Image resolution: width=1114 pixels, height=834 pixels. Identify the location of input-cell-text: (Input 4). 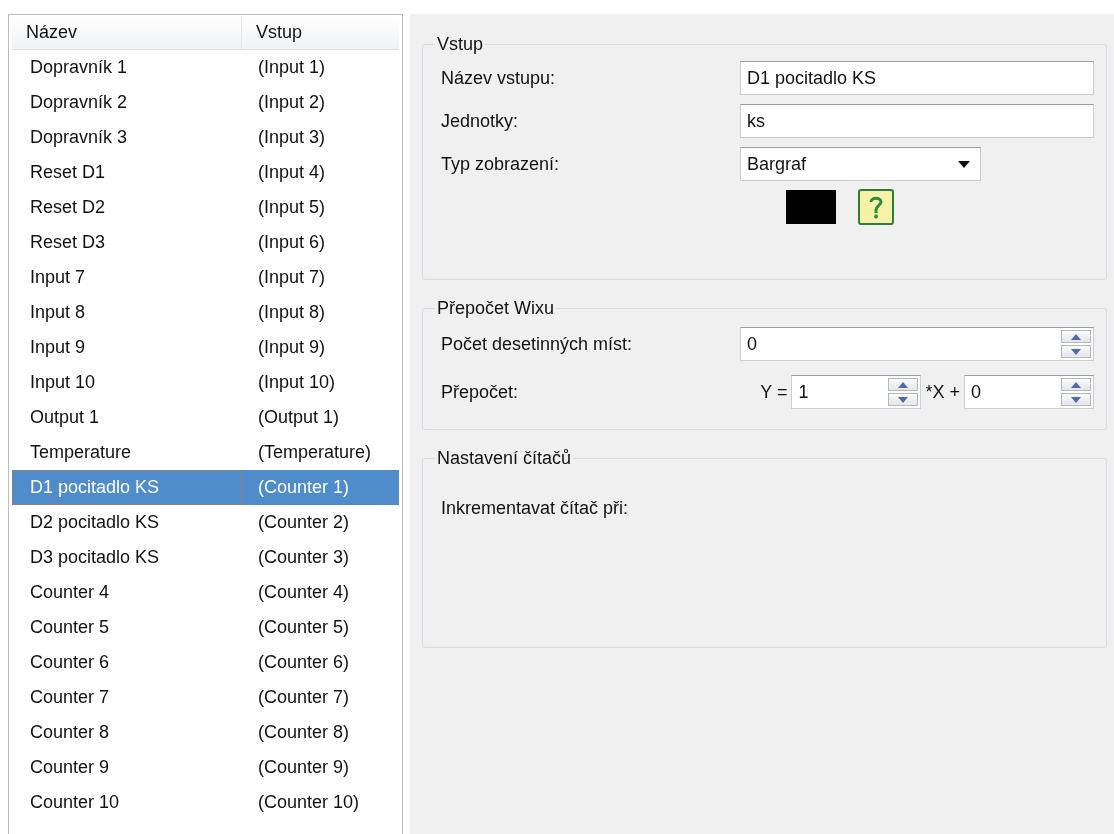
(292, 172).